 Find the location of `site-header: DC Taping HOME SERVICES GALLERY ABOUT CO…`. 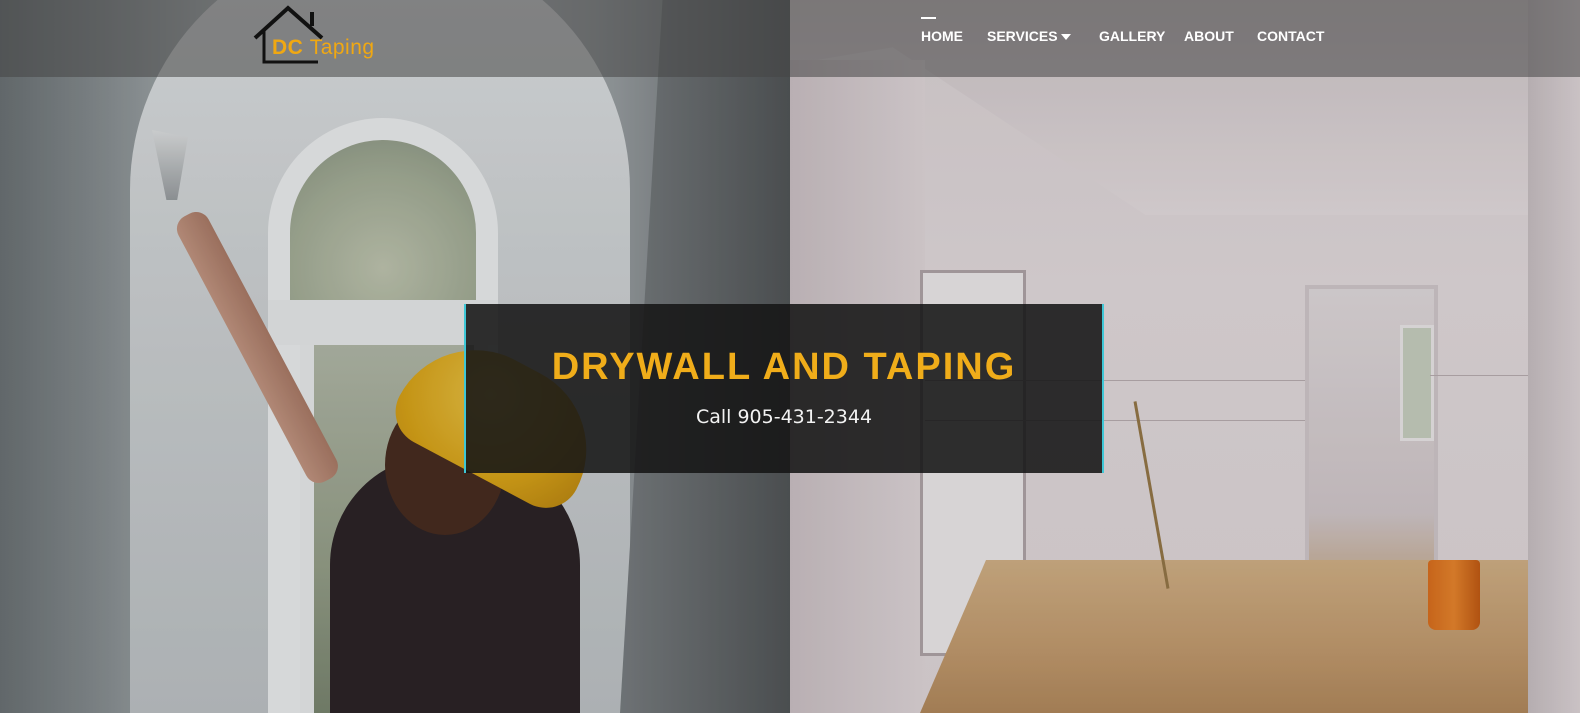

site-header: DC Taping HOME SERVICES GALLERY ABOUT CO… is located at coordinates (790, 38).